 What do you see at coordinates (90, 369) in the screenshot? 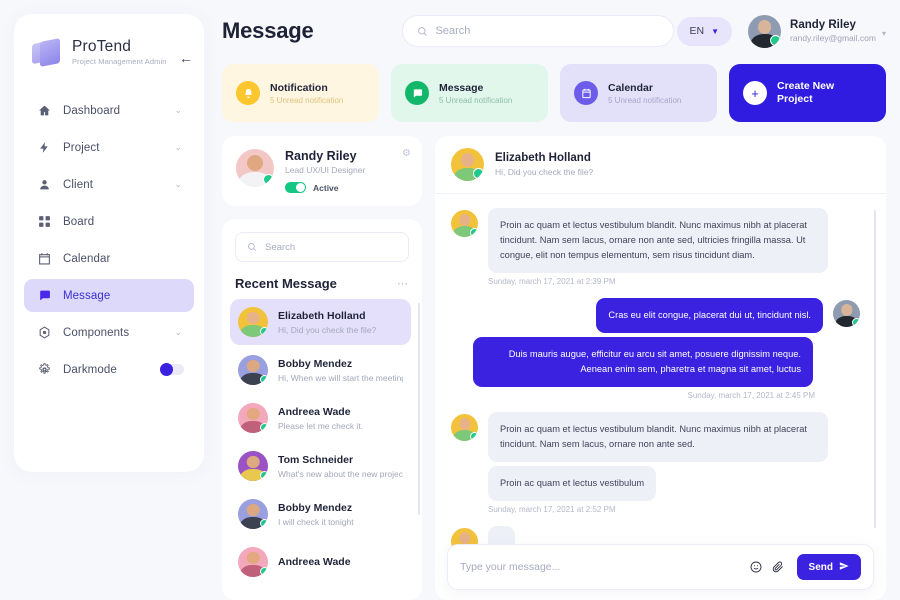
I see `sidebar-item-label: Darkmode` at bounding box center [90, 369].